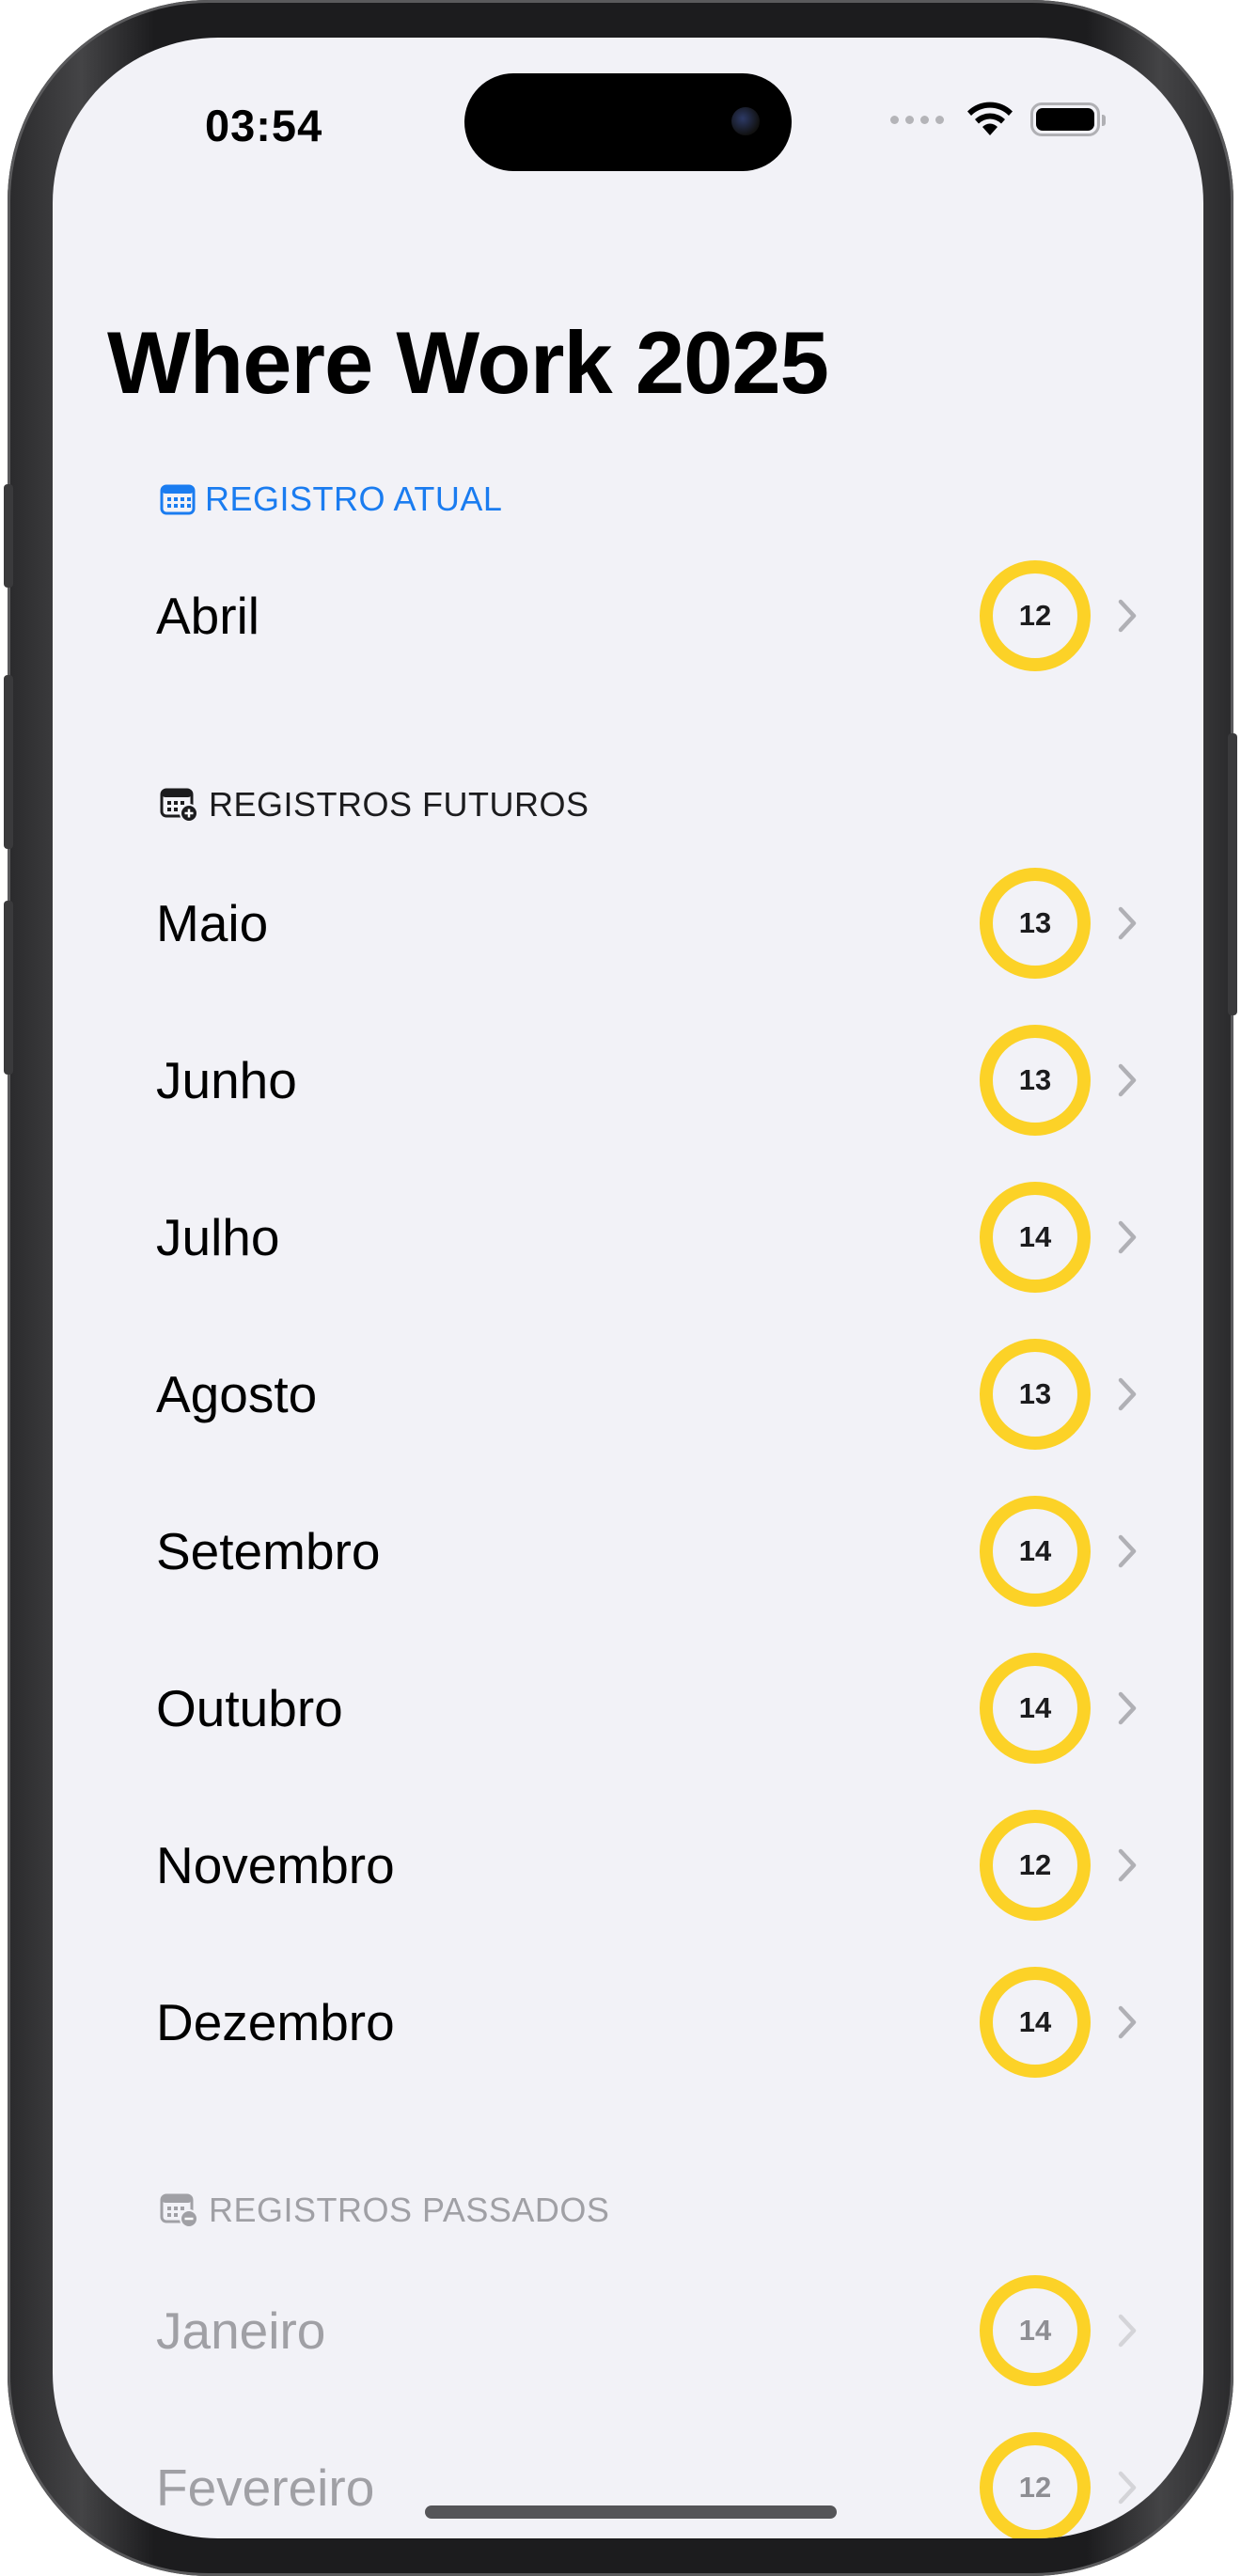 This screenshot has height=2576, width=1241. Describe the element at coordinates (651, 2331) in the screenshot. I see `list-item-janeiro: Janeiro 14` at that location.